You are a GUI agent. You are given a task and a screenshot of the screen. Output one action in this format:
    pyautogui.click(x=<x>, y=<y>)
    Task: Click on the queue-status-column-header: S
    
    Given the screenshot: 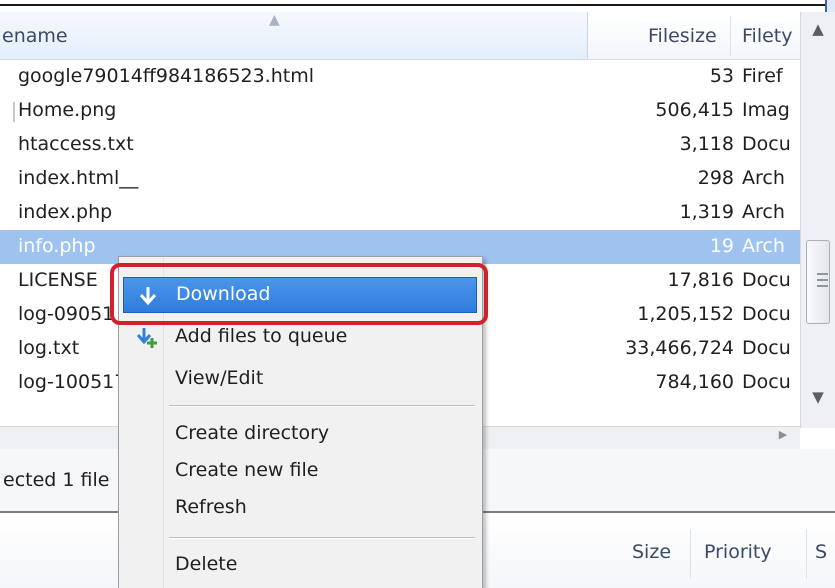 What is the action you would take?
    pyautogui.click(x=821, y=552)
    